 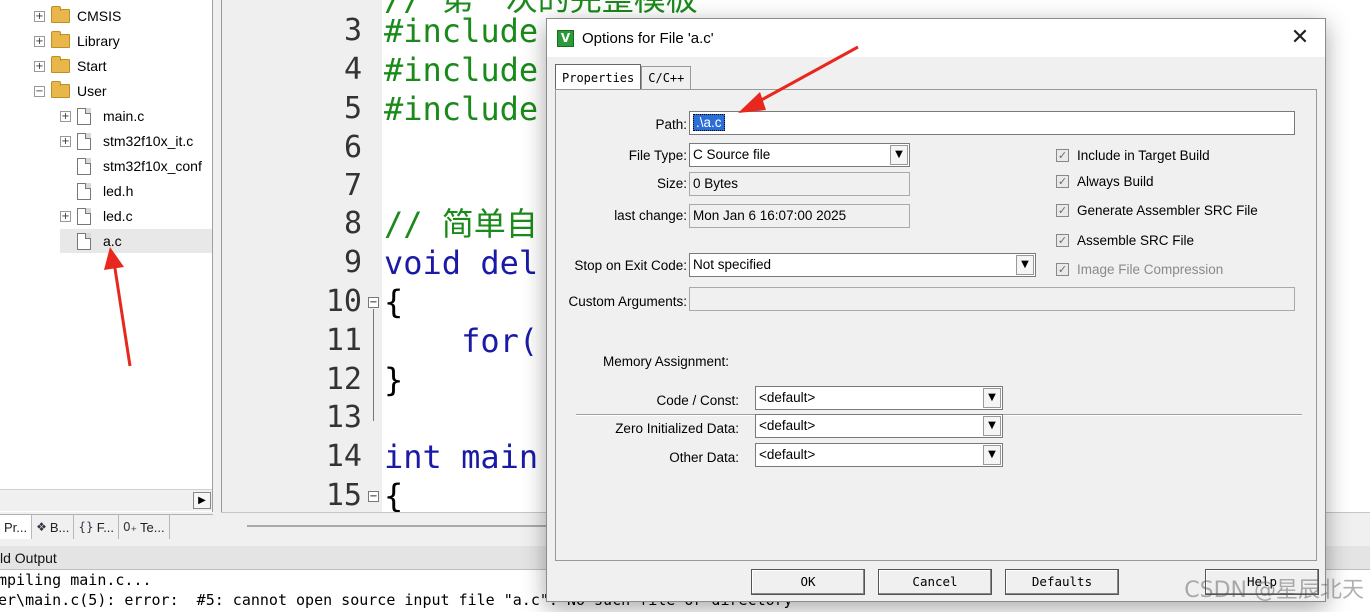 I want to click on tree-item-start: + Start, so click(x=70, y=66).